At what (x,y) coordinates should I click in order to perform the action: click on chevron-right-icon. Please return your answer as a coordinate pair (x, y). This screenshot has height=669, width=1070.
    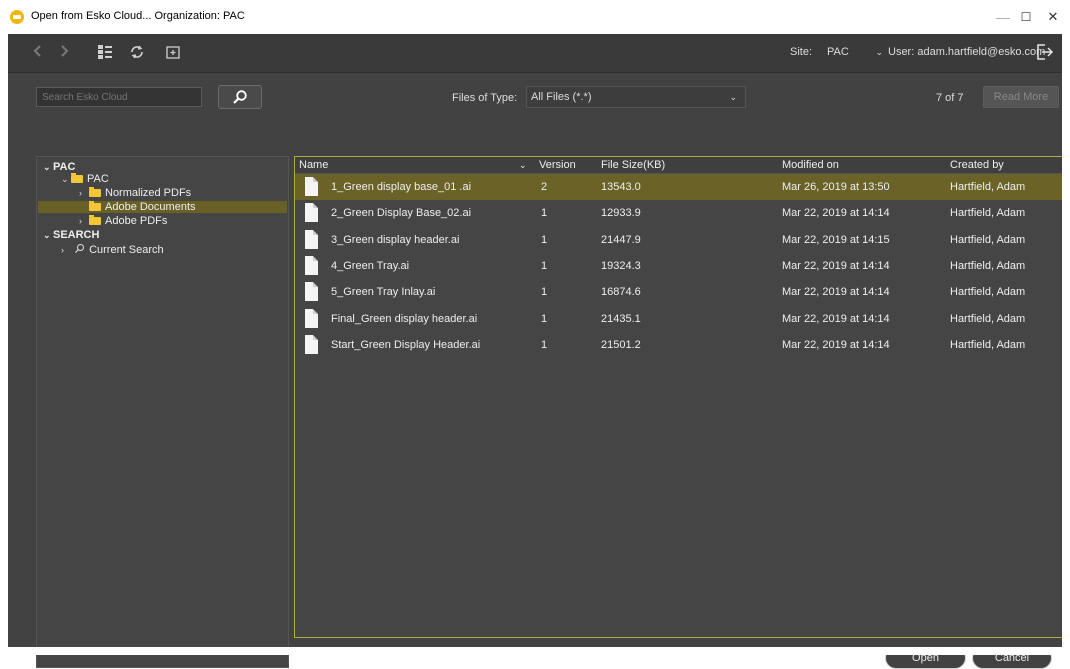
    Looking at the image, I should click on (65, 51).